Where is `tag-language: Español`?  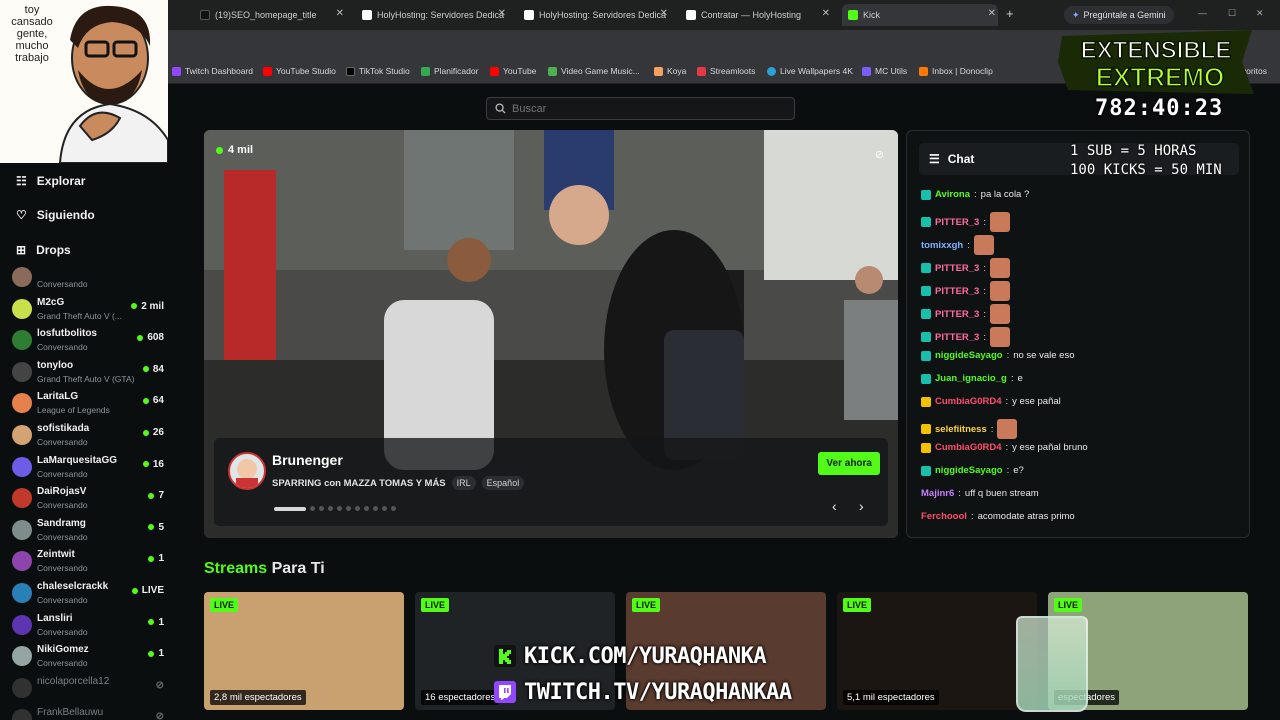 tag-language: Español is located at coordinates (503, 483).